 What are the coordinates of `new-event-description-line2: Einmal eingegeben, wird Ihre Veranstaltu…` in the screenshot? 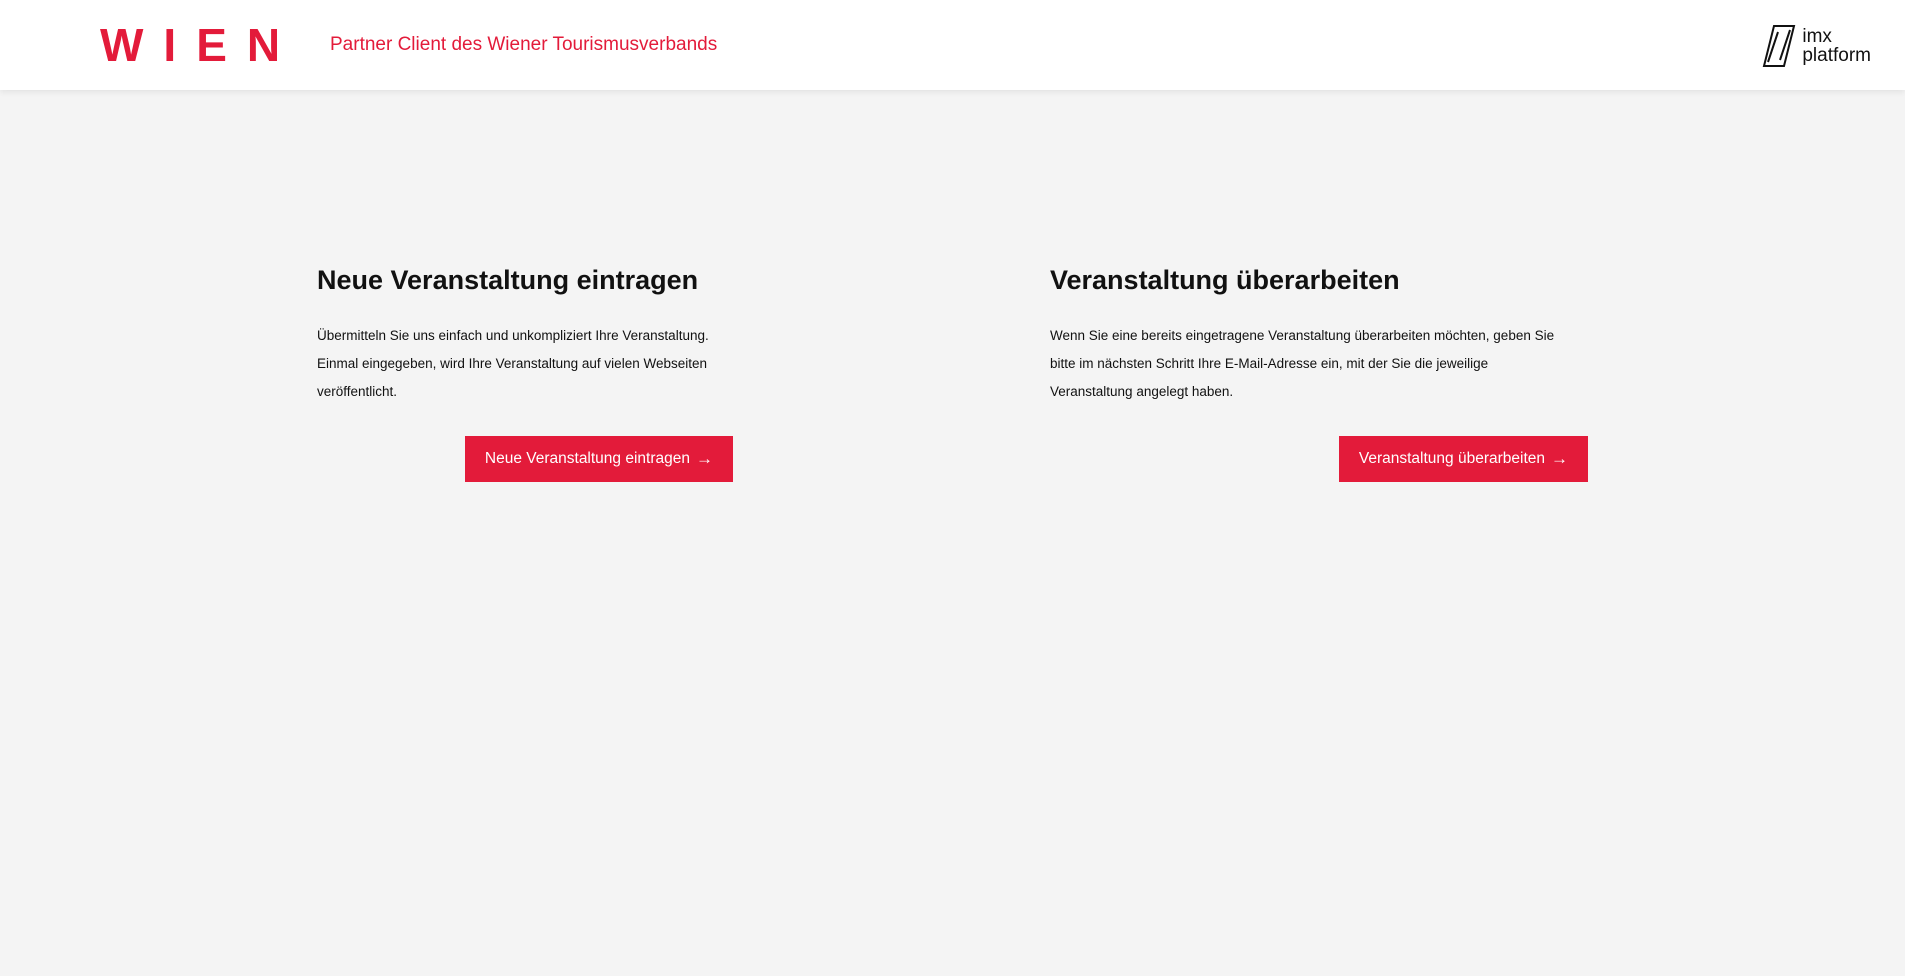 It's located at (512, 363).